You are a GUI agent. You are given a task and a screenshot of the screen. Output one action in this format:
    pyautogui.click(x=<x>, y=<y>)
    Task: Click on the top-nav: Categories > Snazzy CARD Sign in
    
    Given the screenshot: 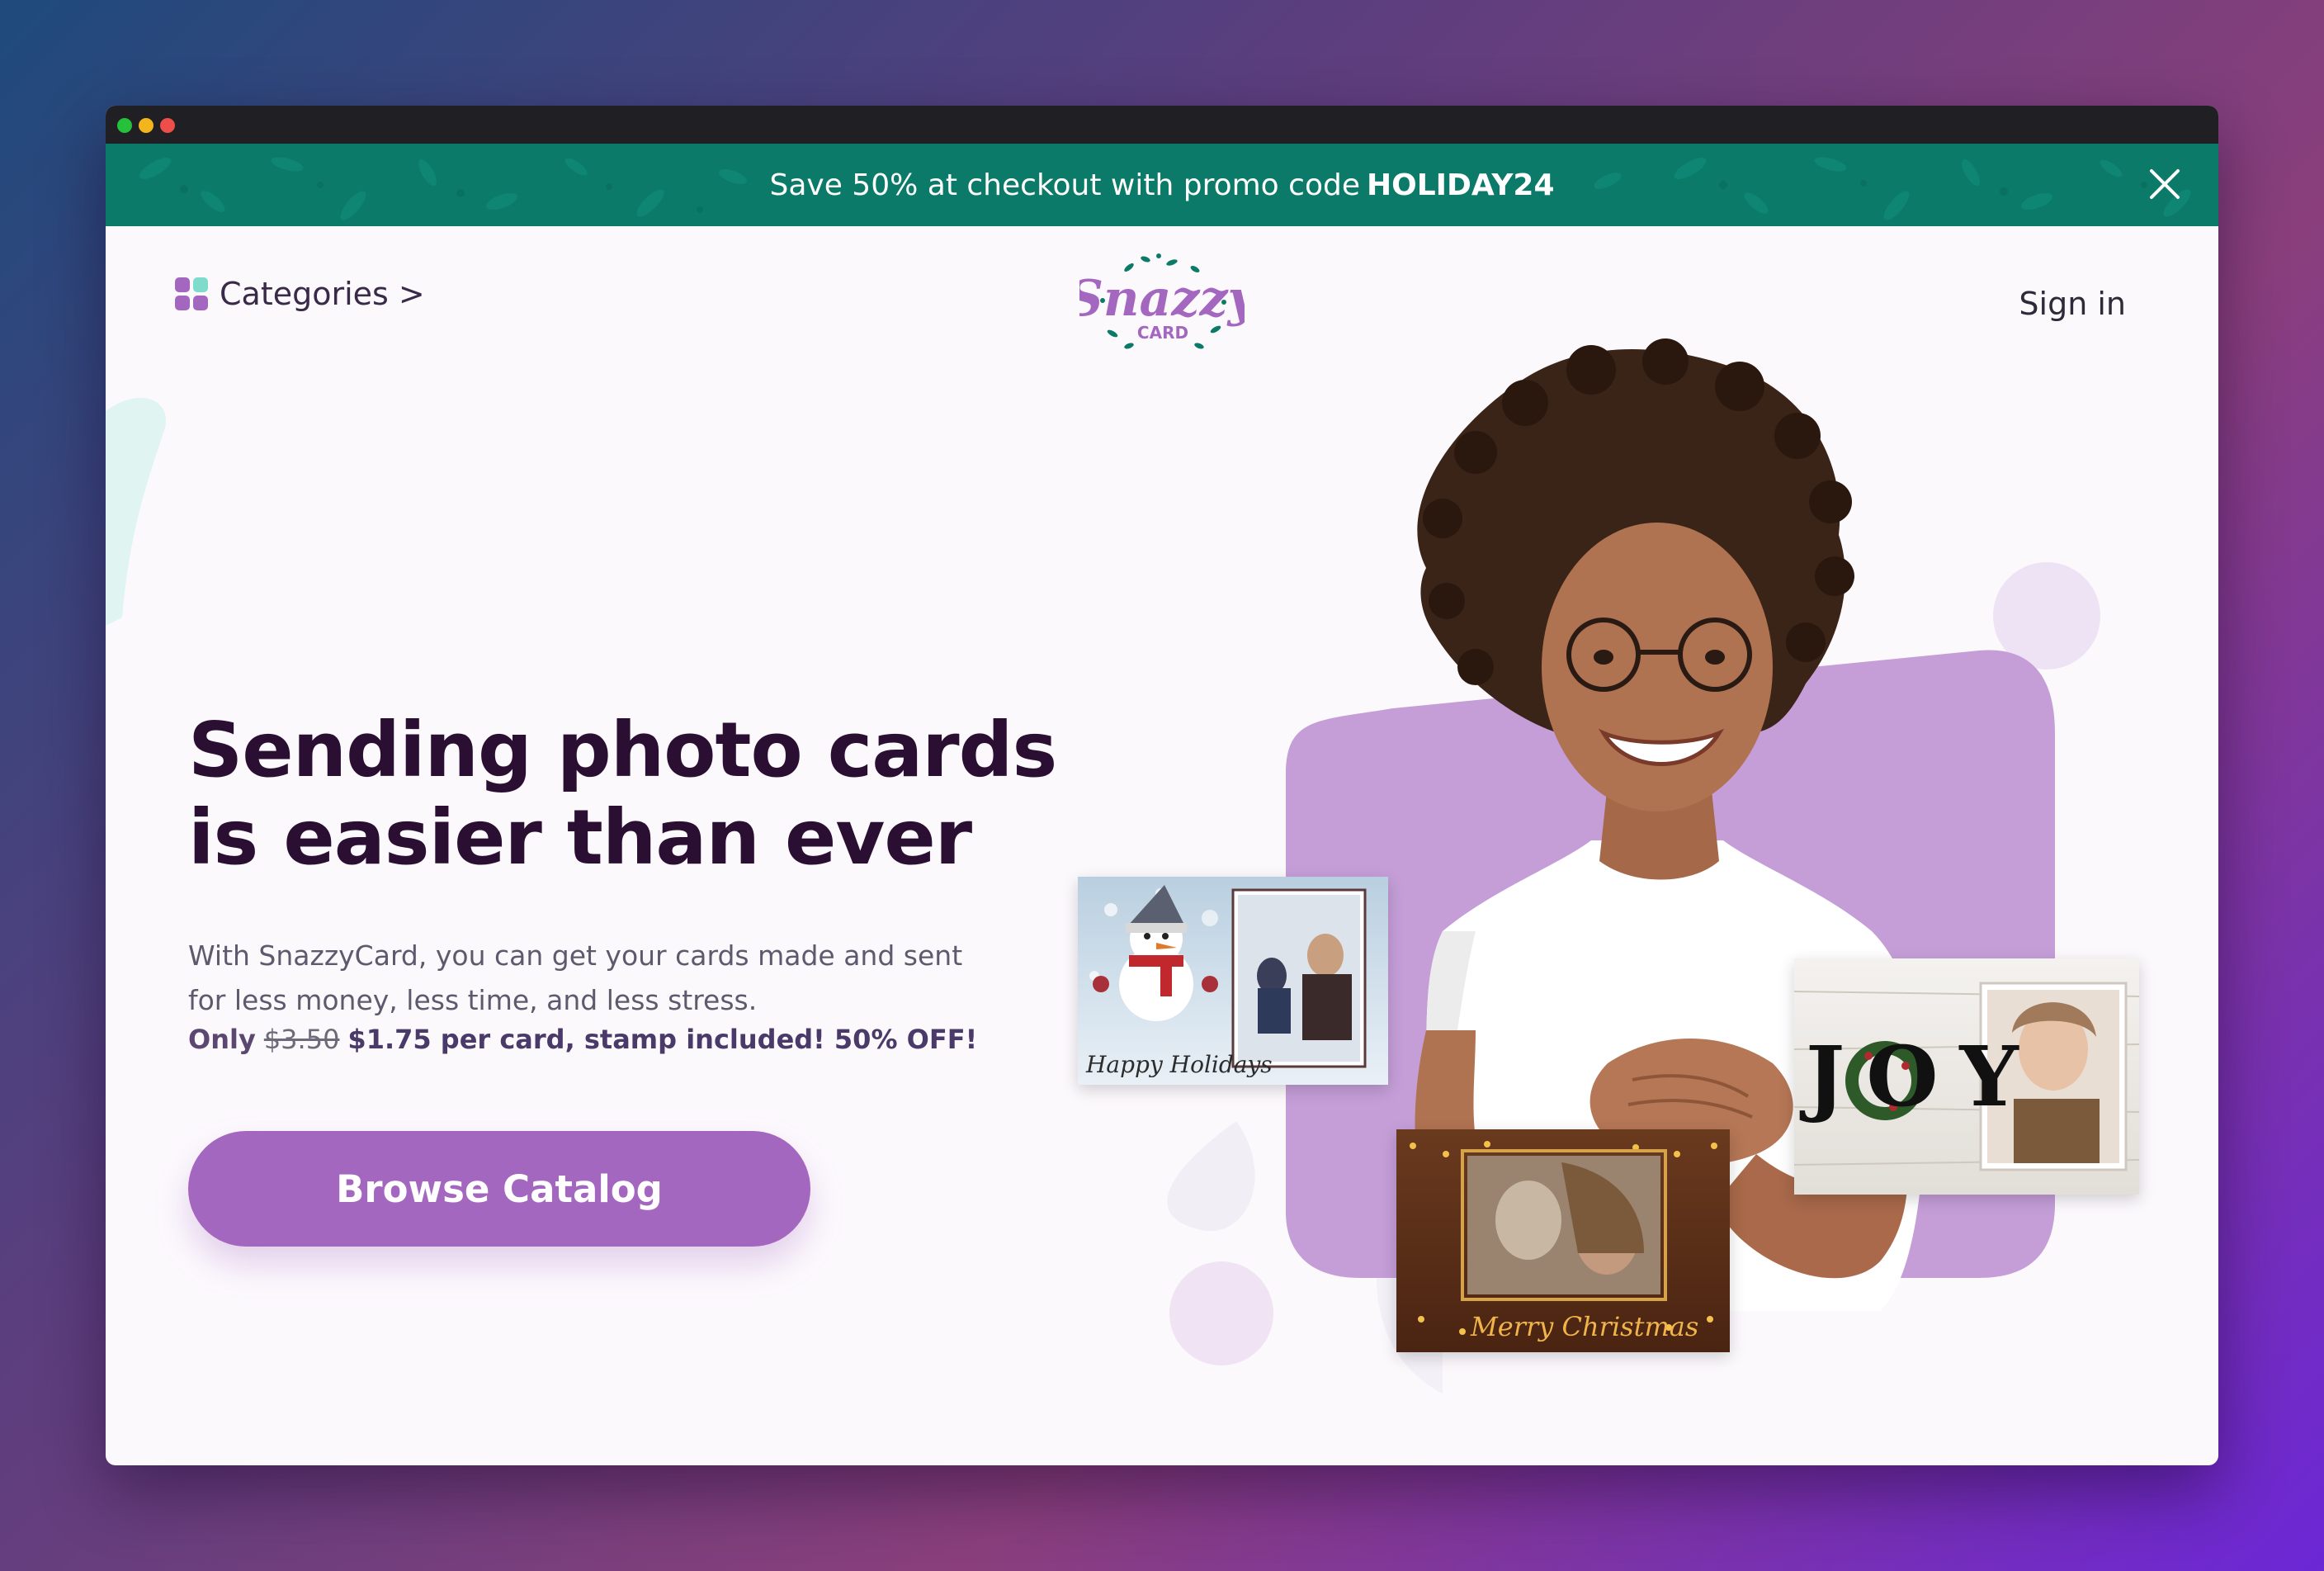 What is the action you would take?
    pyautogui.click(x=1162, y=292)
    